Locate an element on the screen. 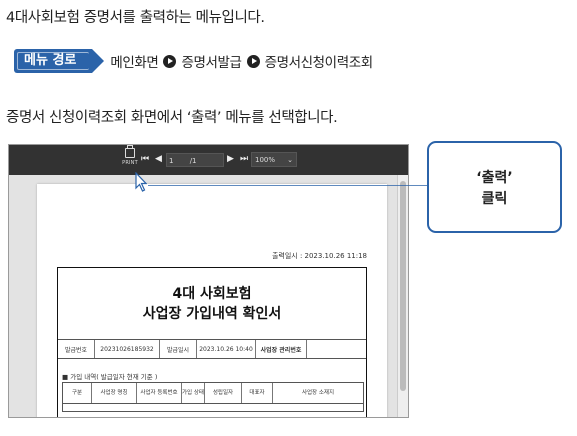  total-pages: /1 is located at coordinates (193, 161).